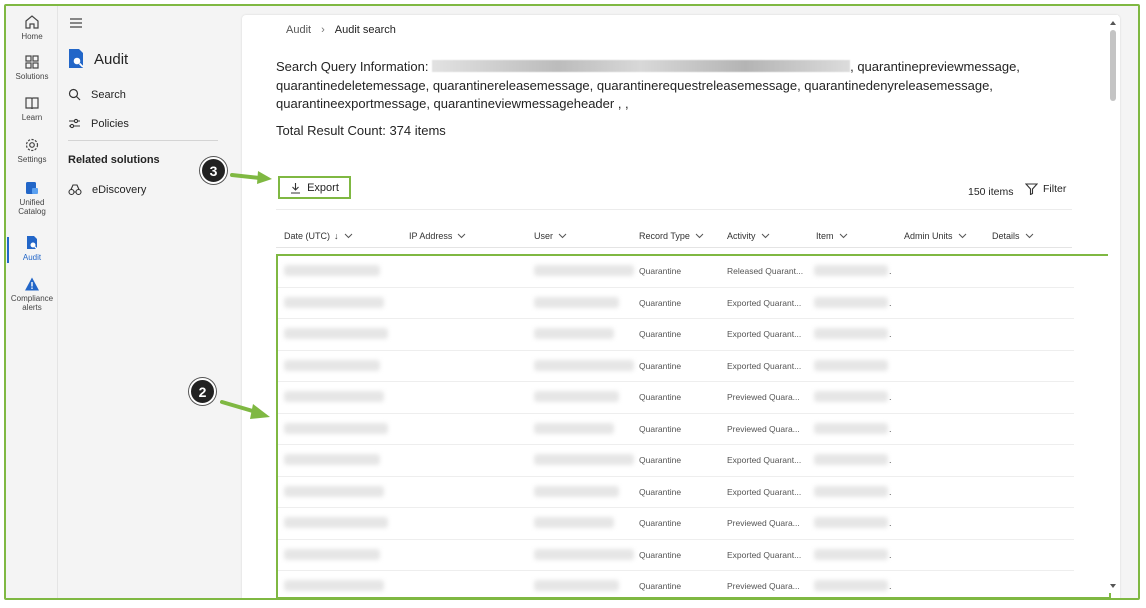  Describe the element at coordinates (352, 66) in the screenshot. I see `query-label: Search Query Information:` at that location.